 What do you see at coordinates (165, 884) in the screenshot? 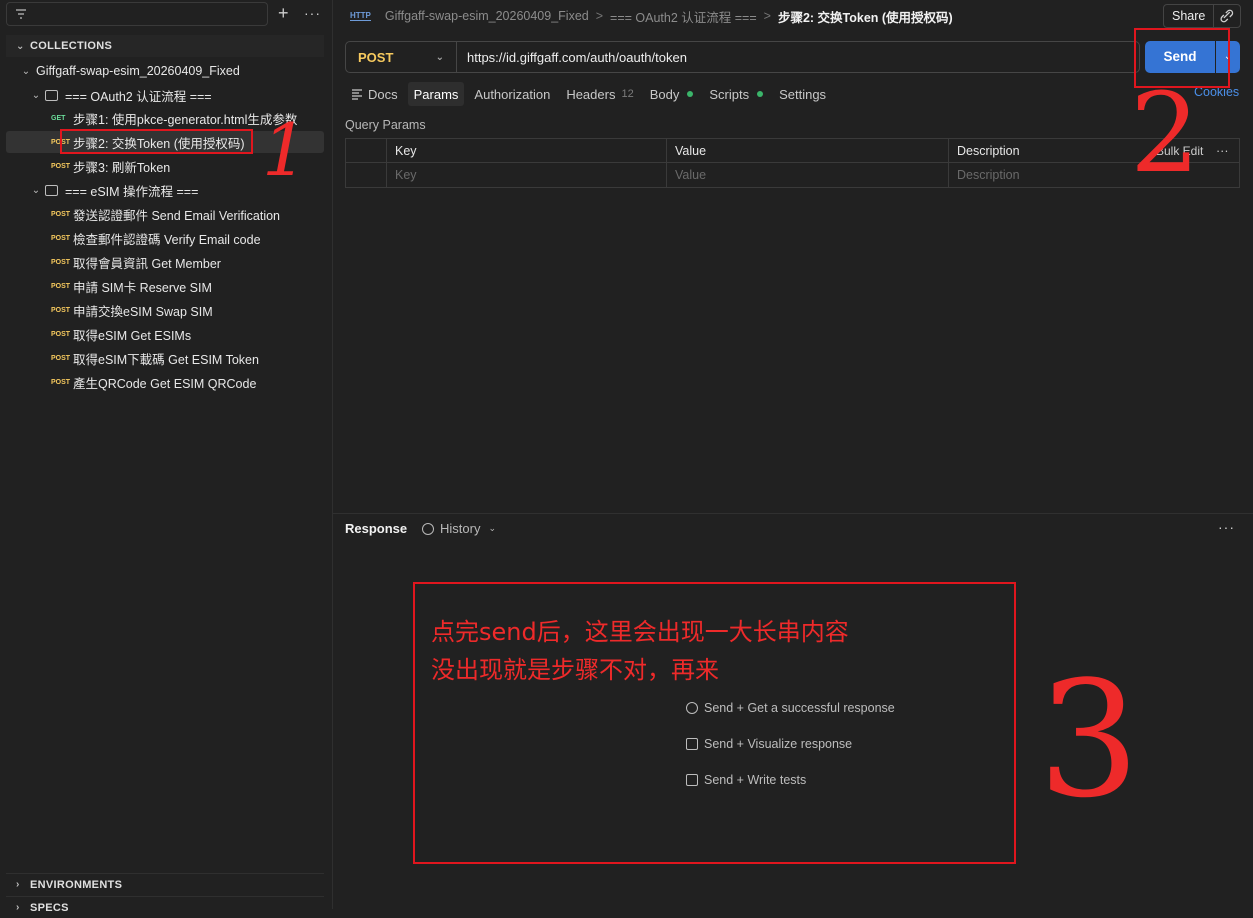
I see `environments-header: › ENVIRONMENTS` at bounding box center [165, 884].